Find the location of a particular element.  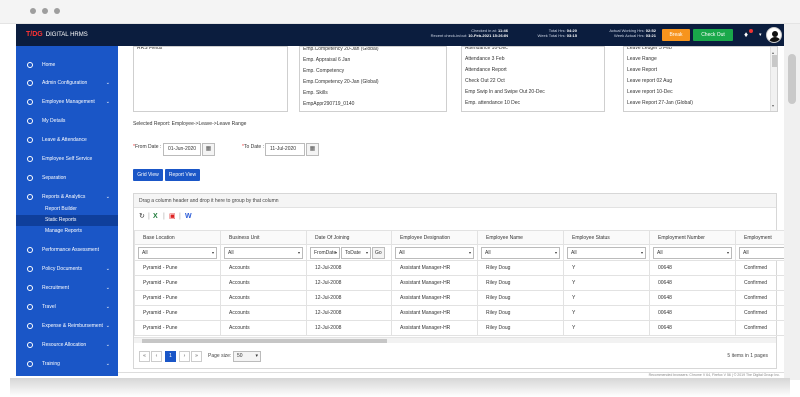

menu-item-icon is located at coordinates (30, 83).